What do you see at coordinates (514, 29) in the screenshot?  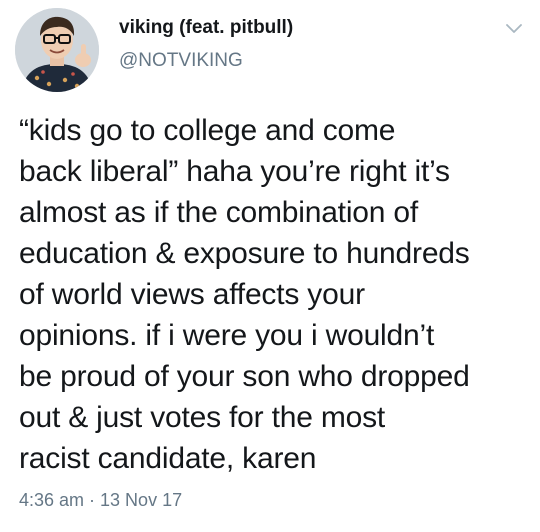 I see `chevron-down-icon` at bounding box center [514, 29].